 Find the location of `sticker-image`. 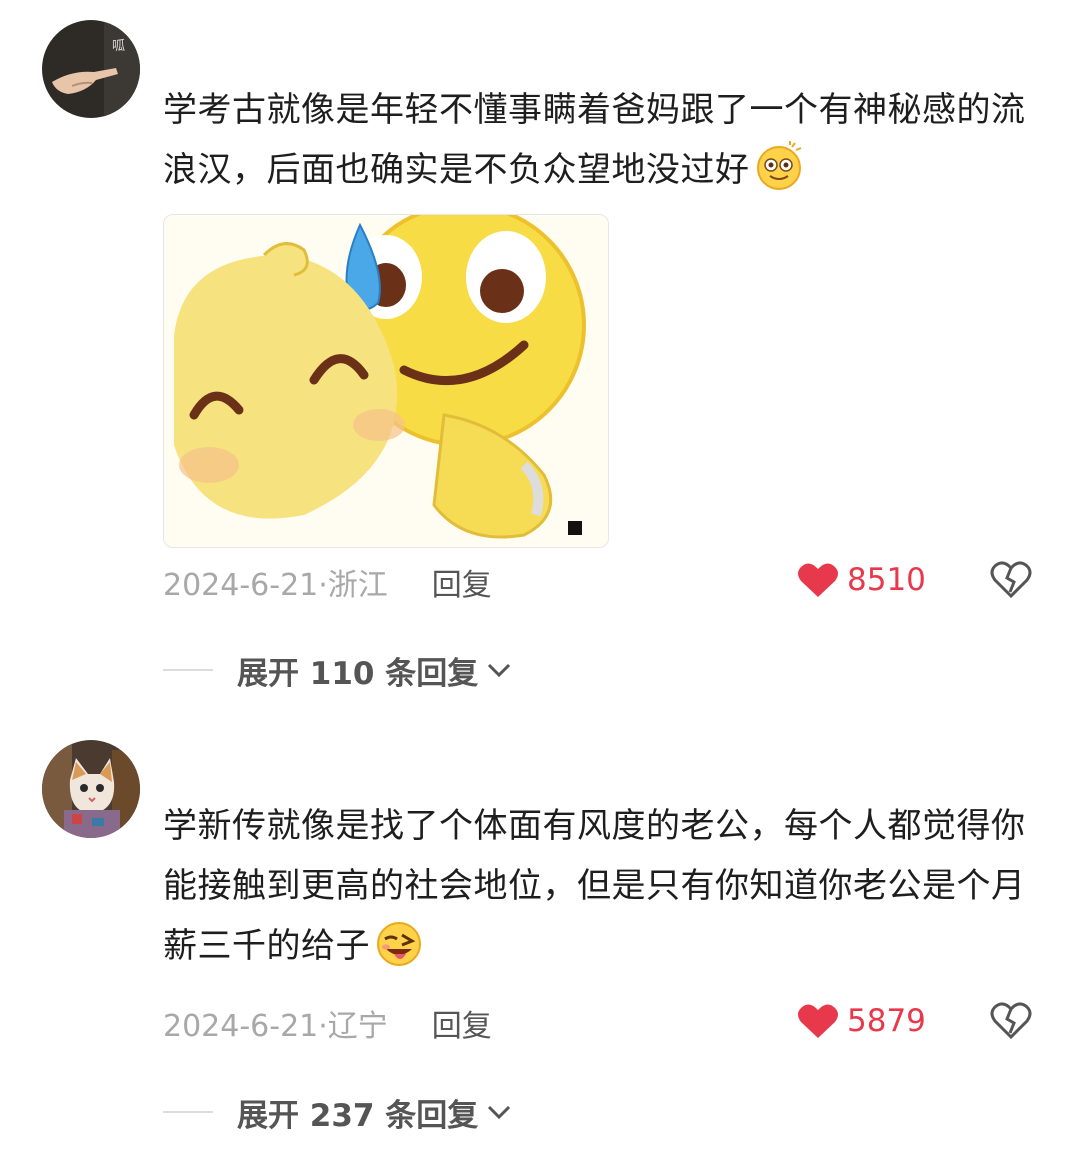

sticker-image is located at coordinates (386, 381).